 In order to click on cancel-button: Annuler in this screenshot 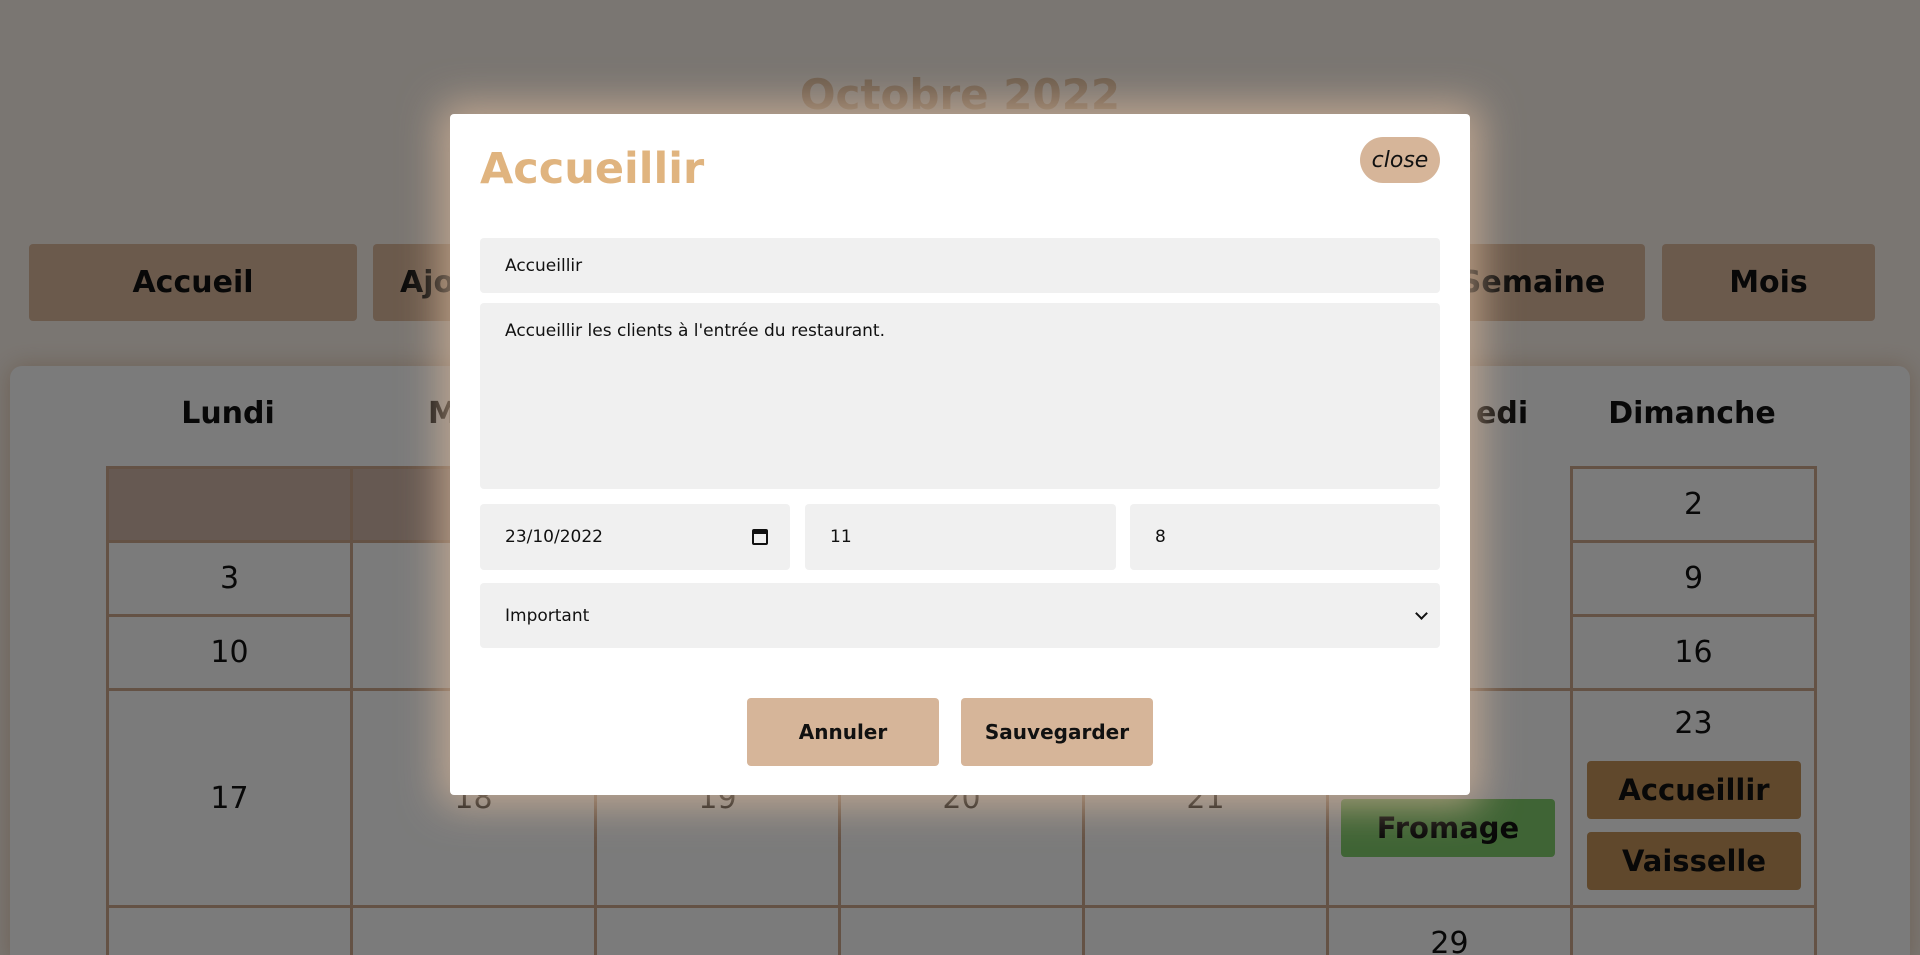, I will do `click(843, 732)`.